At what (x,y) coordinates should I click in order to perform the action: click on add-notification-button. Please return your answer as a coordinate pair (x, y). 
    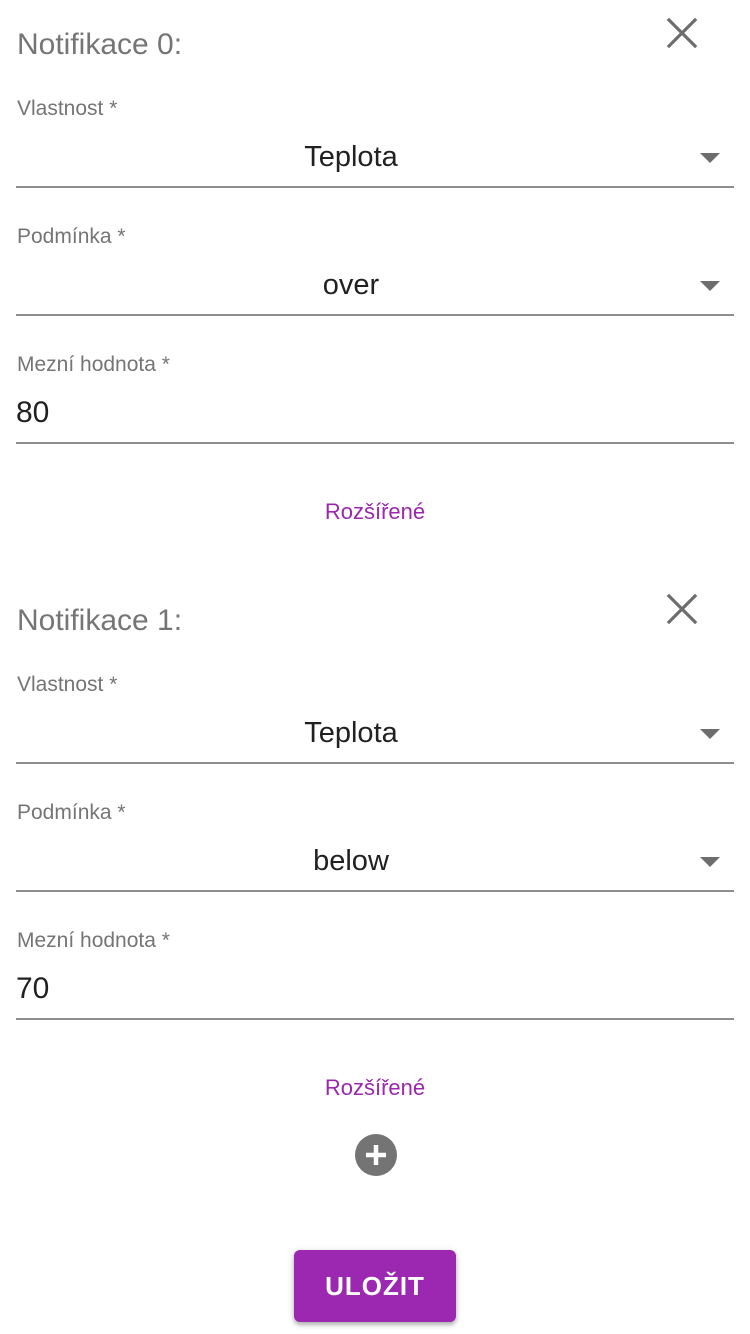
    Looking at the image, I should click on (376, 1155).